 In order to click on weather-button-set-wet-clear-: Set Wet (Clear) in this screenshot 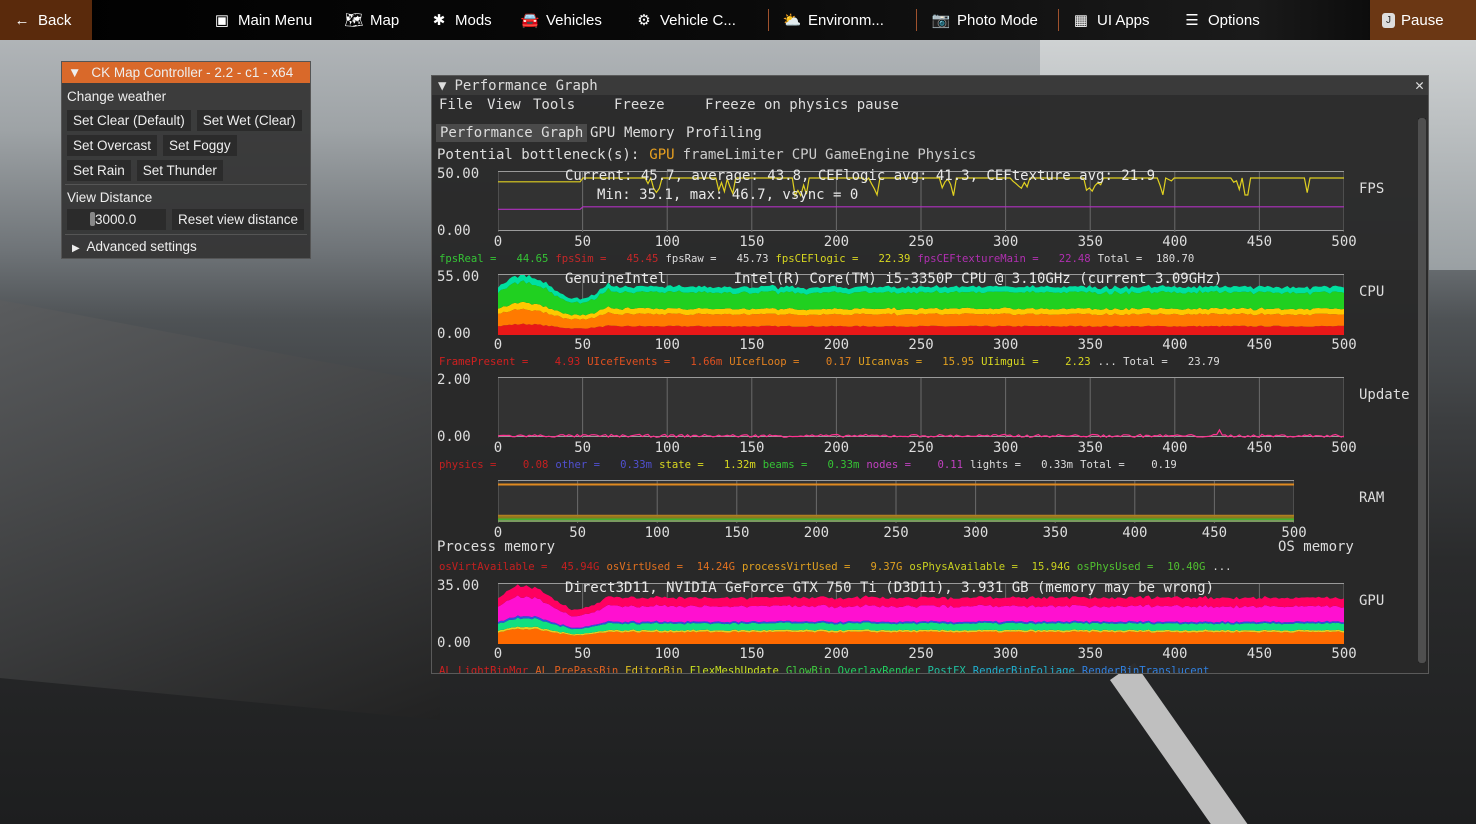, I will do `click(249, 120)`.